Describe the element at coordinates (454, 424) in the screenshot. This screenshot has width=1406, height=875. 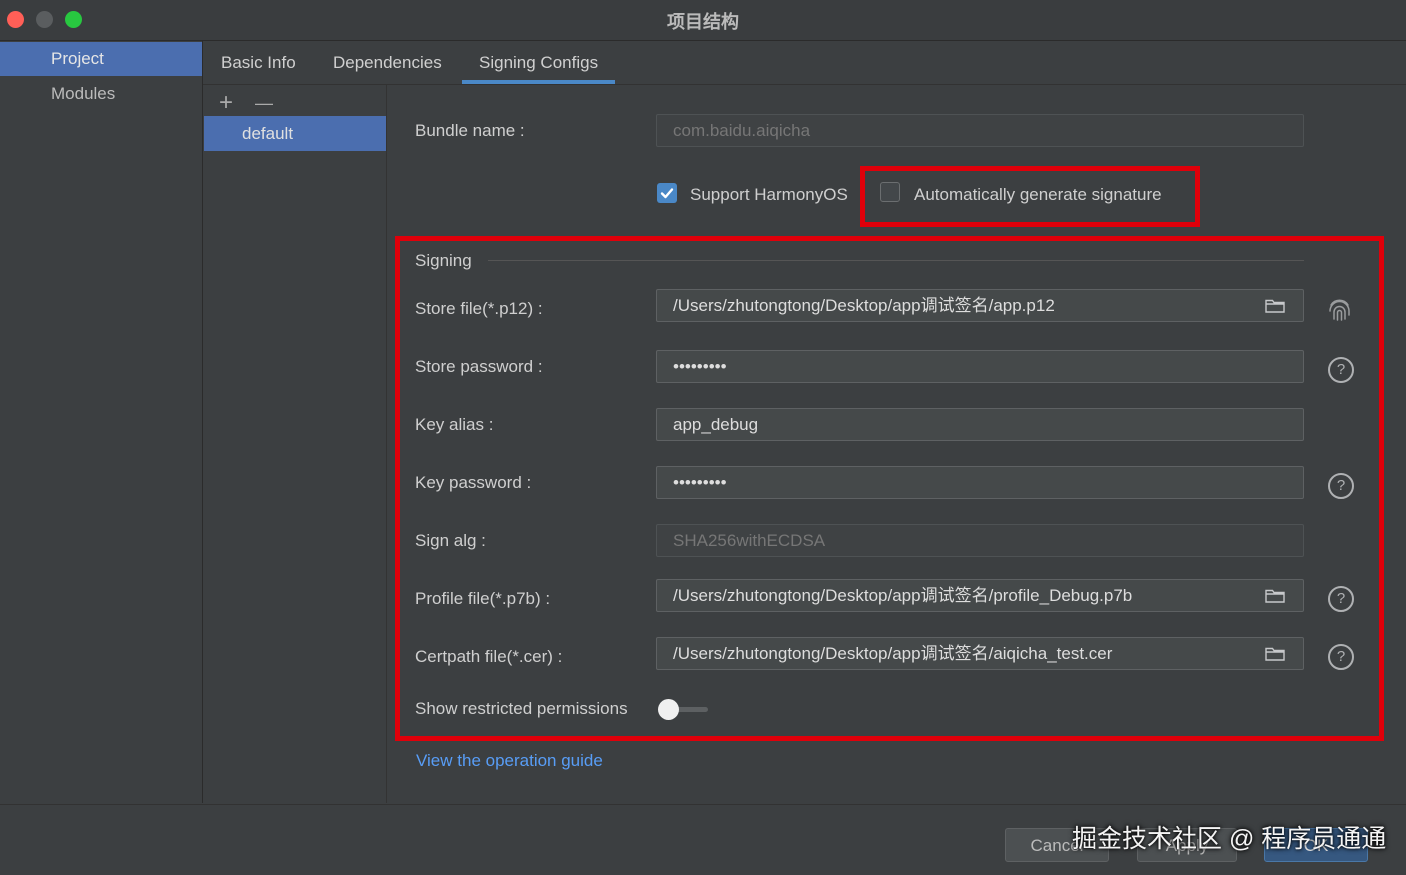
I see `key-alias-label: Key alias :` at that location.